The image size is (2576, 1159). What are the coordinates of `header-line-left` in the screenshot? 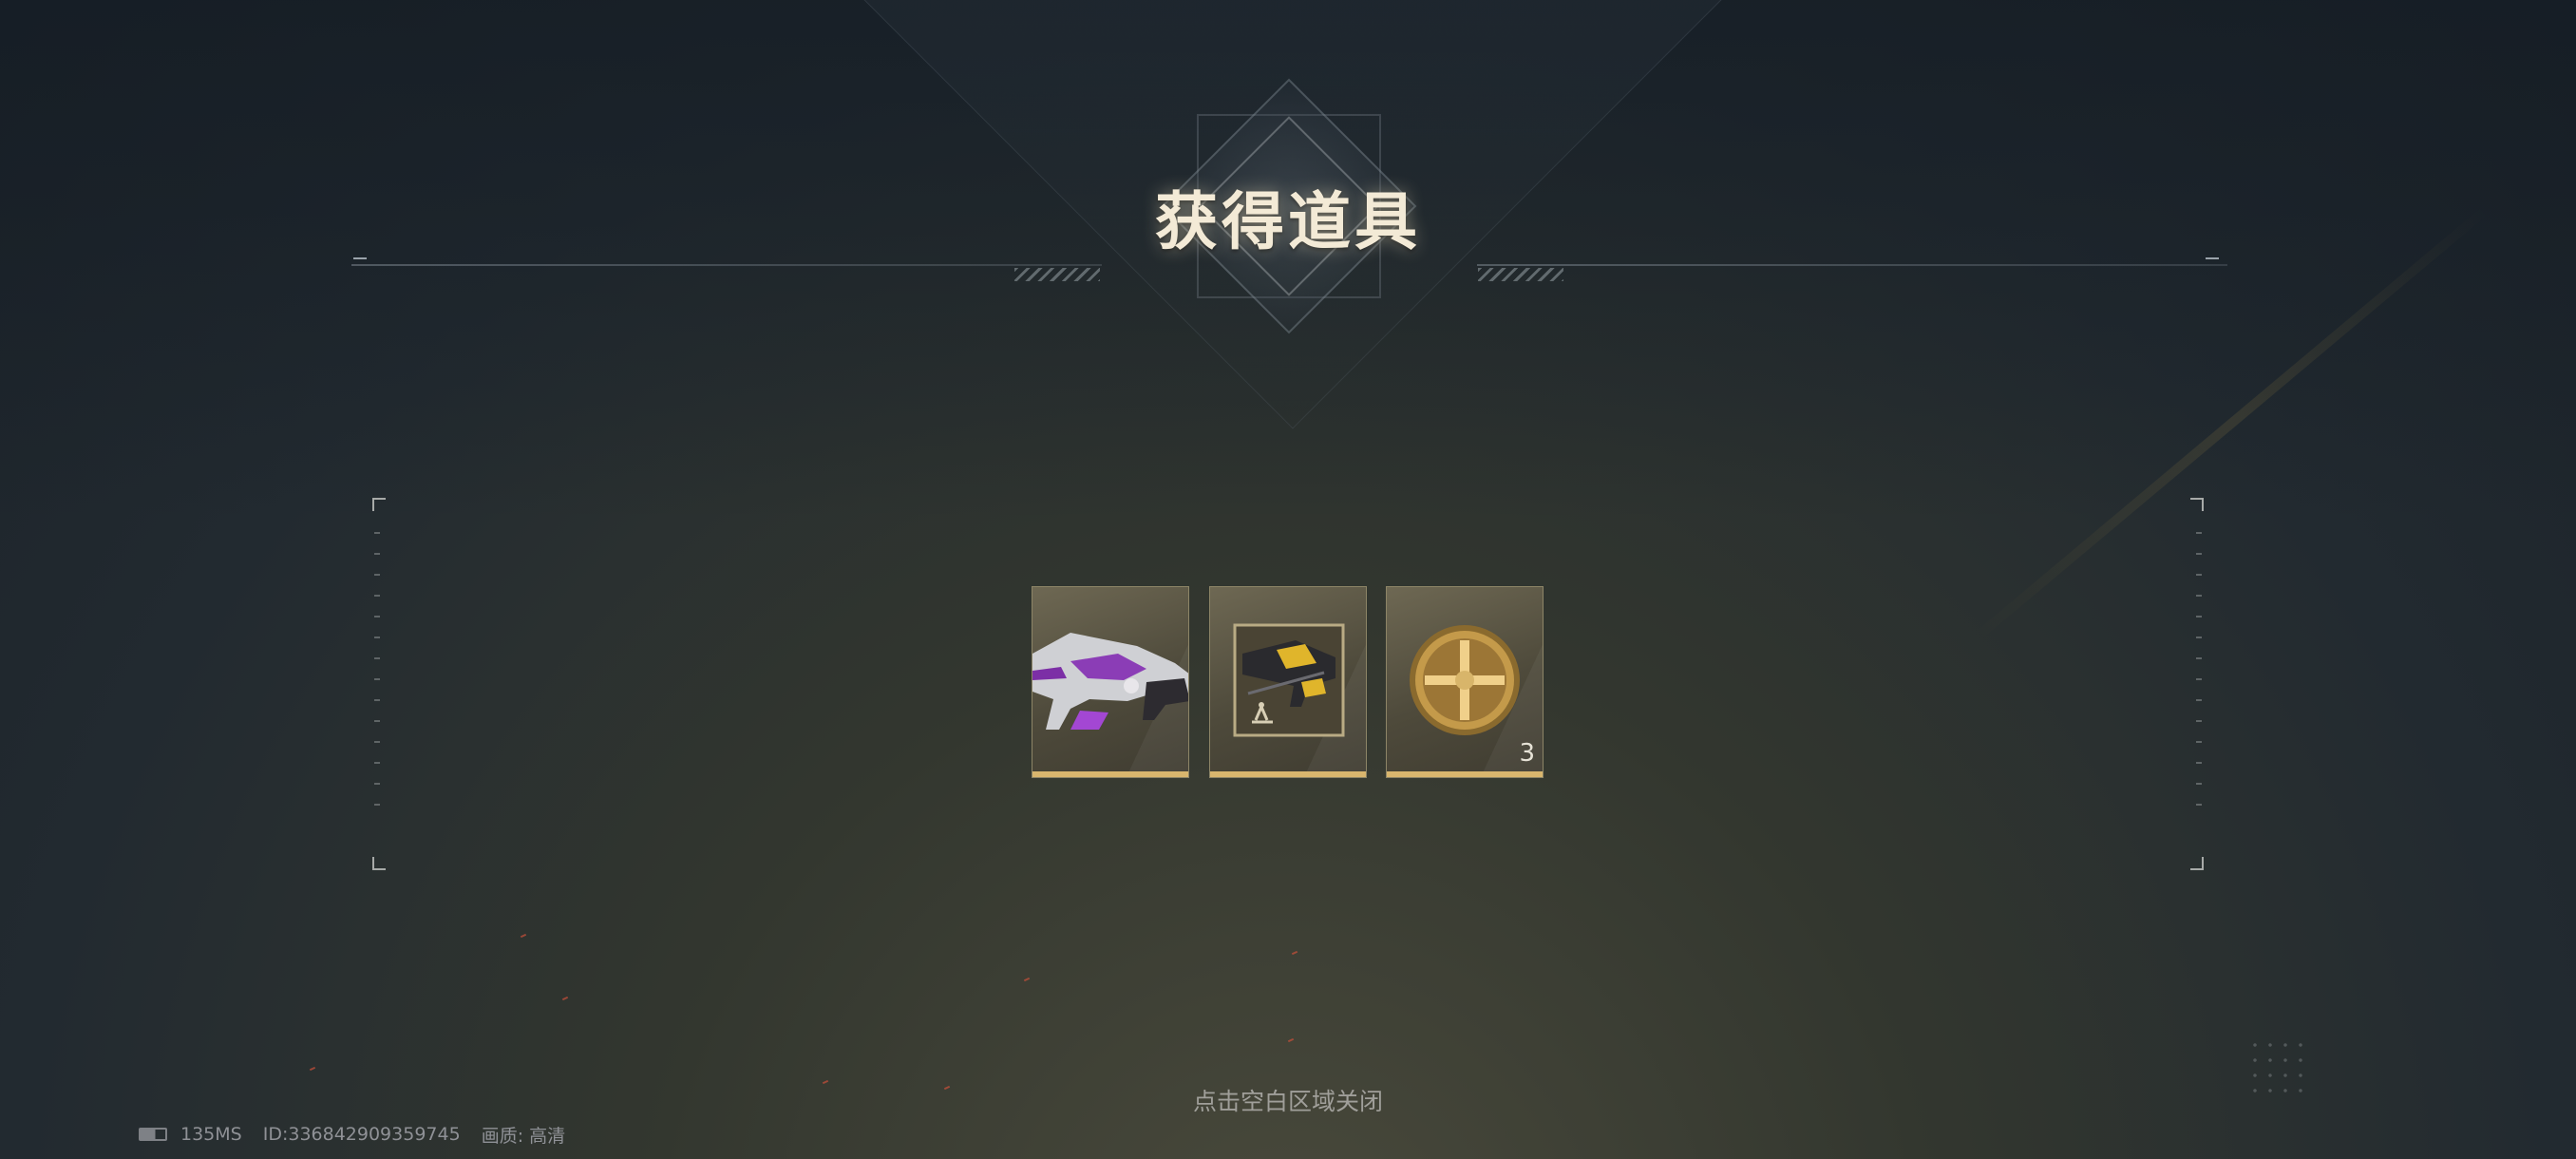 It's located at (726, 265).